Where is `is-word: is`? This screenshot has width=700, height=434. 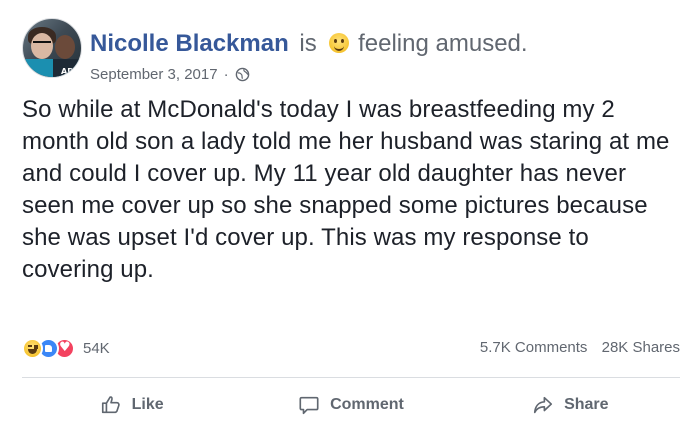 is-word: is is located at coordinates (308, 43).